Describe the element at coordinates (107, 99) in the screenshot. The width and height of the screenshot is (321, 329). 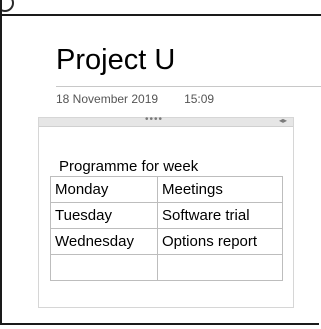
I see `page-date: 18 November 2019` at that location.